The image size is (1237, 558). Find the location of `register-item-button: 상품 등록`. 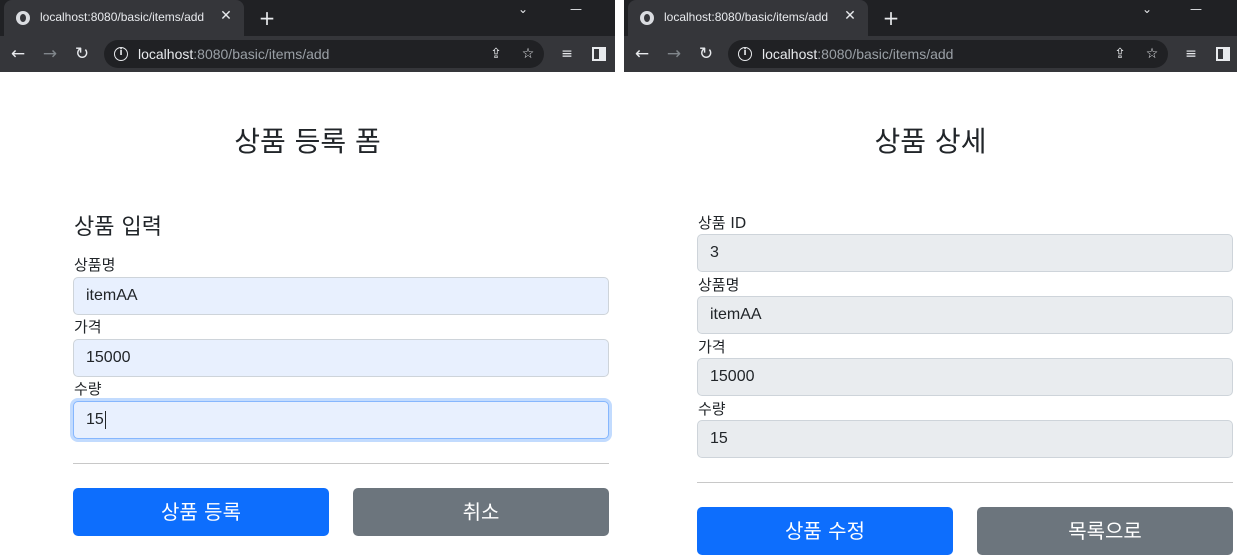

register-item-button: 상품 등록 is located at coordinates (201, 512).